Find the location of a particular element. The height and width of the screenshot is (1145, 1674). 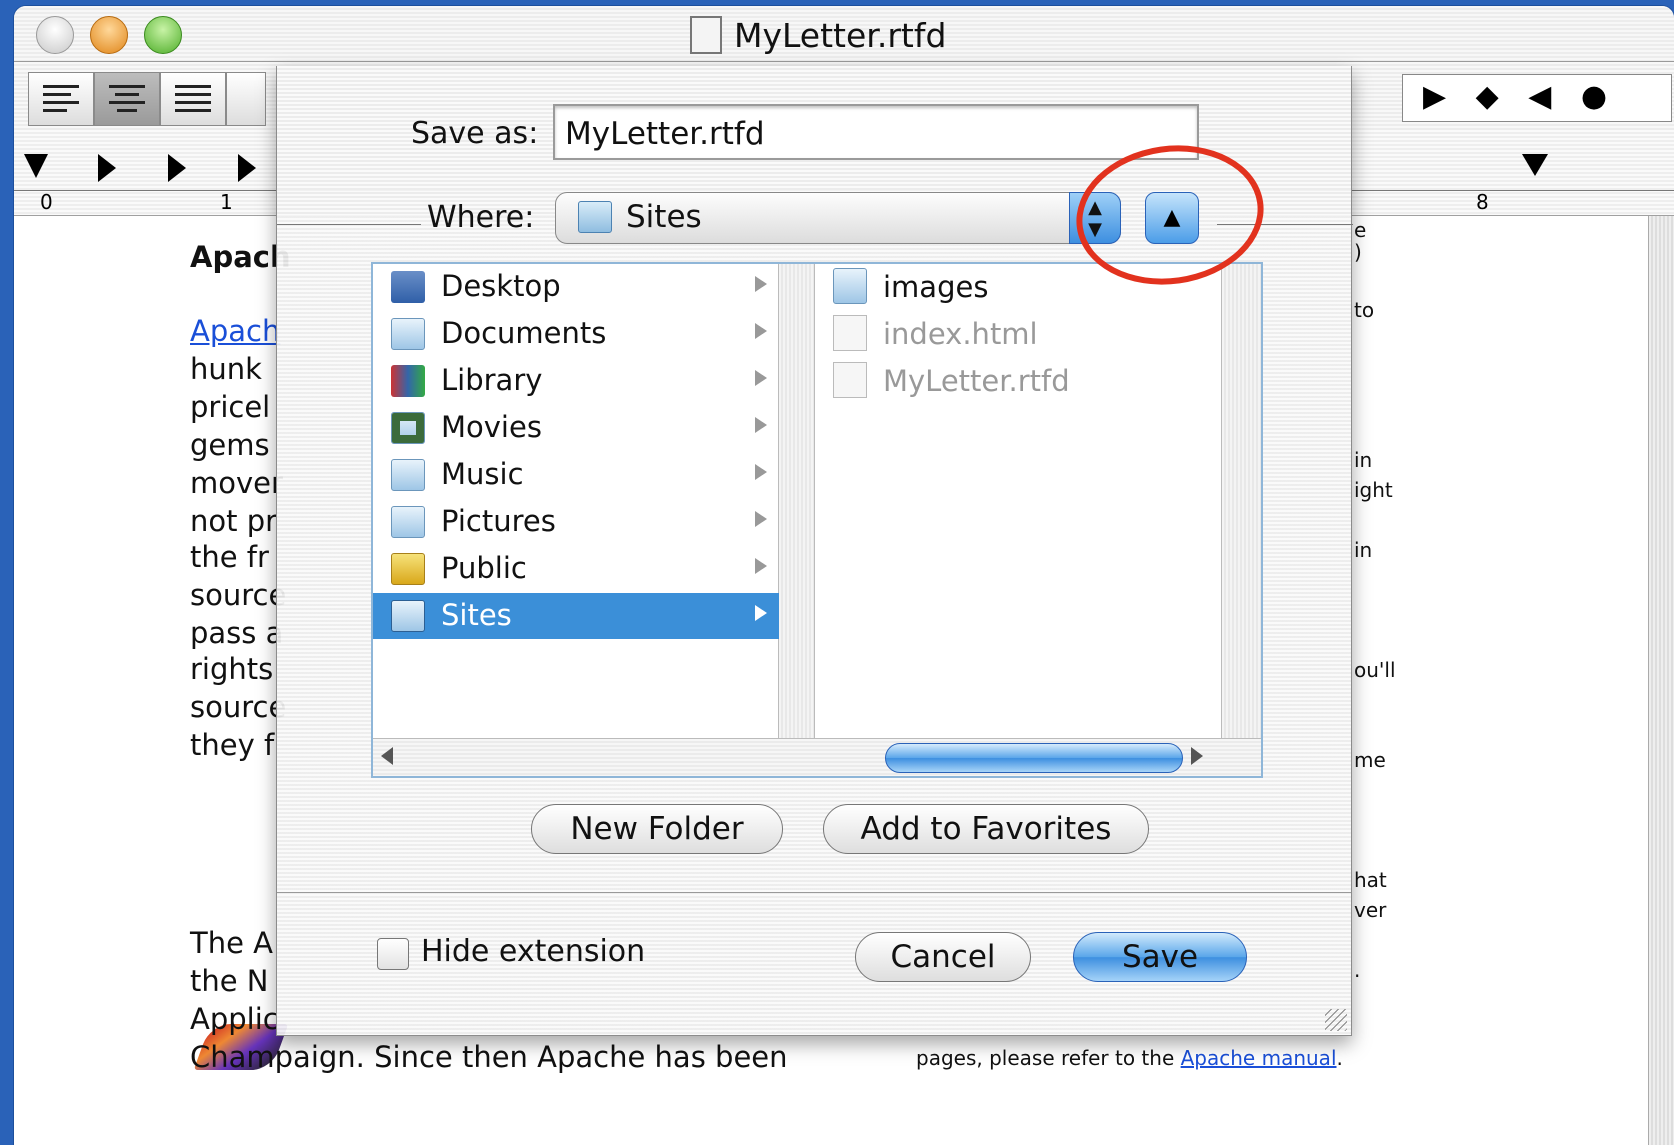

item-label: Library is located at coordinates (492, 380).